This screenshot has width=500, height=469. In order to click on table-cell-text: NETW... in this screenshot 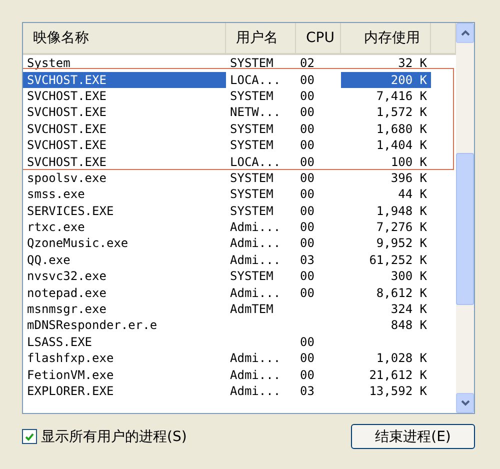, I will do `click(255, 112)`.